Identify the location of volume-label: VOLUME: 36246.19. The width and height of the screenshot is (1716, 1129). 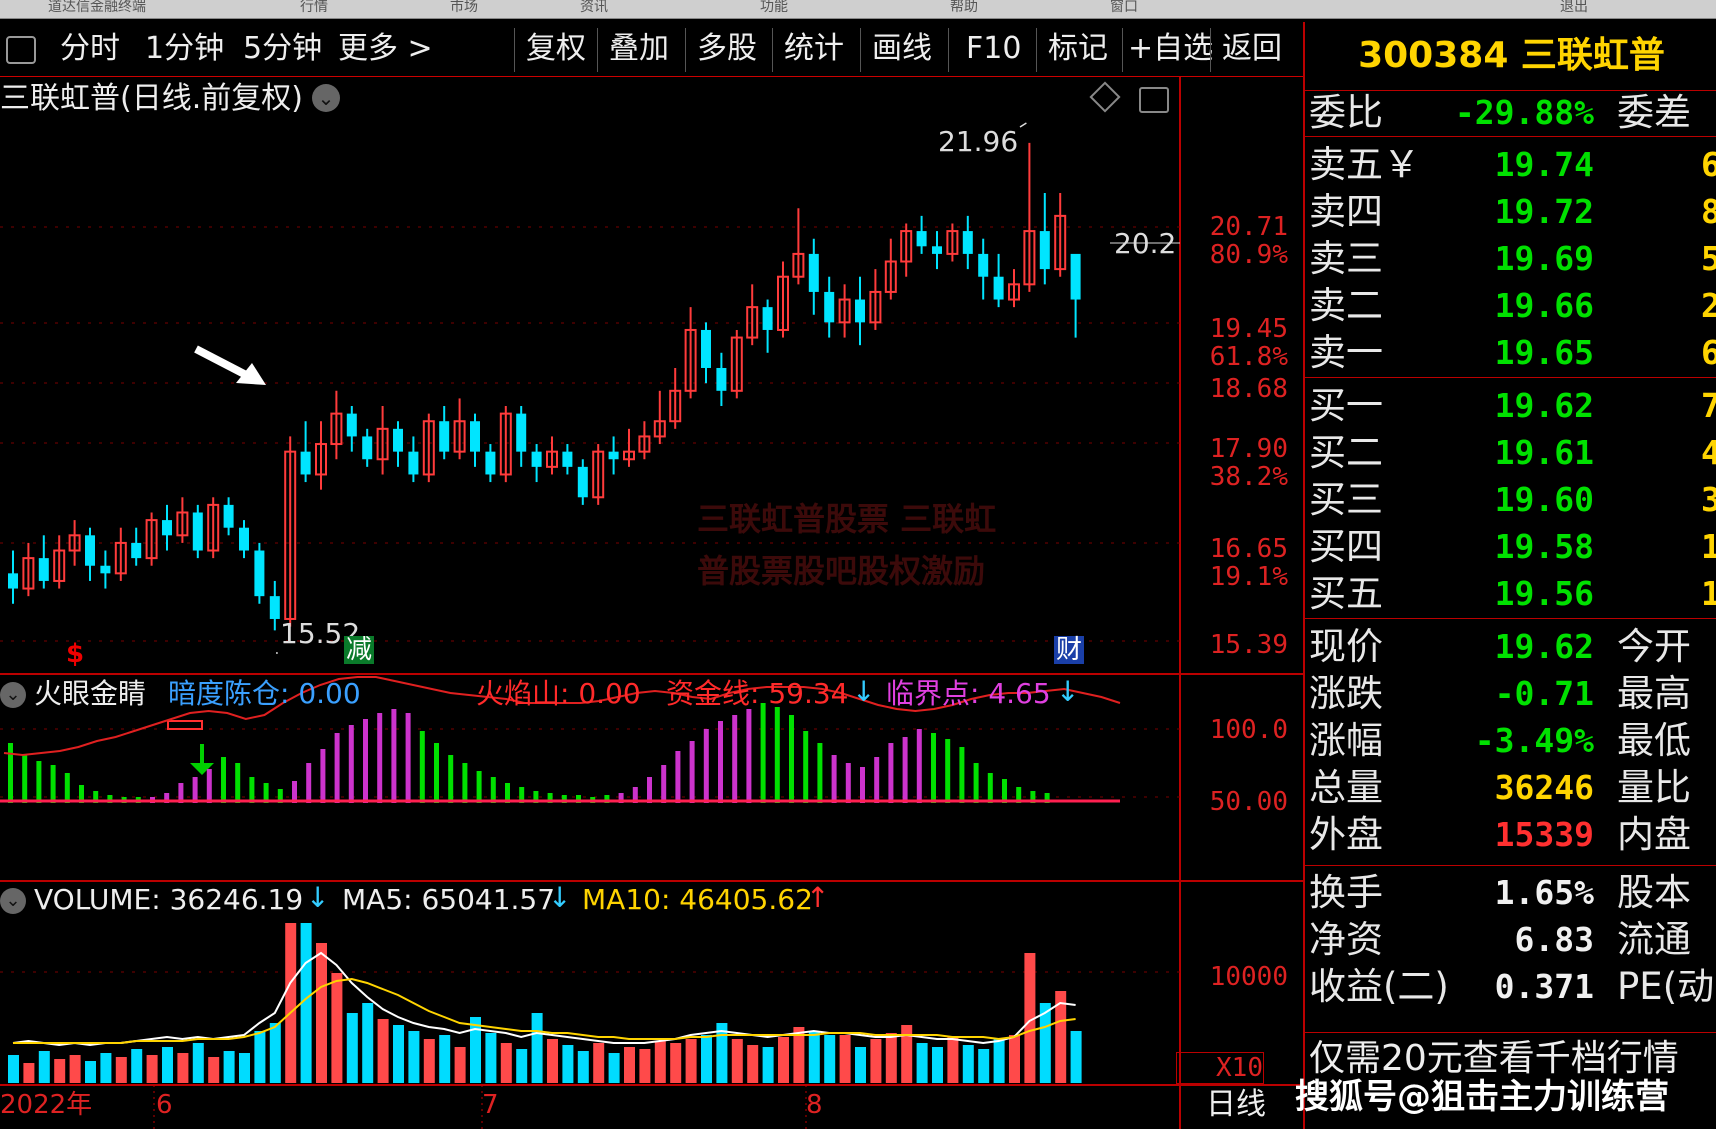
(169, 899).